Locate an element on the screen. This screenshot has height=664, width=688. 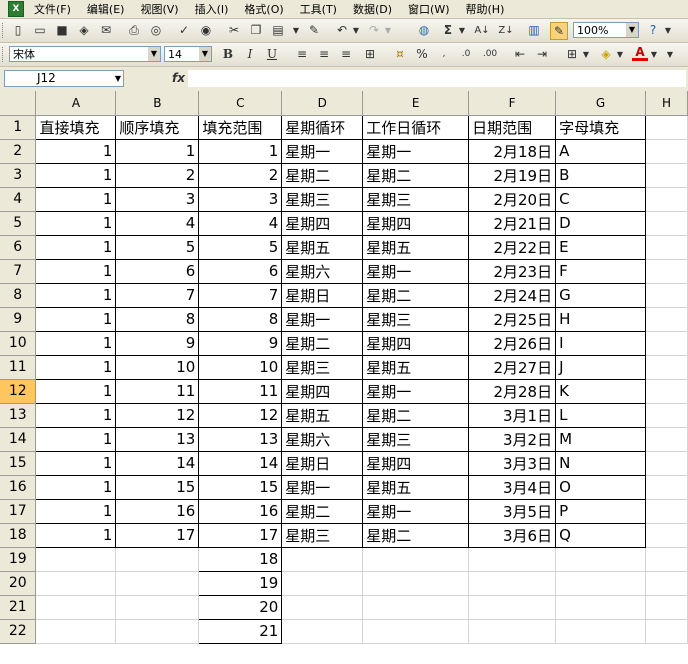
save-icon: ■ is located at coordinates (62, 30).